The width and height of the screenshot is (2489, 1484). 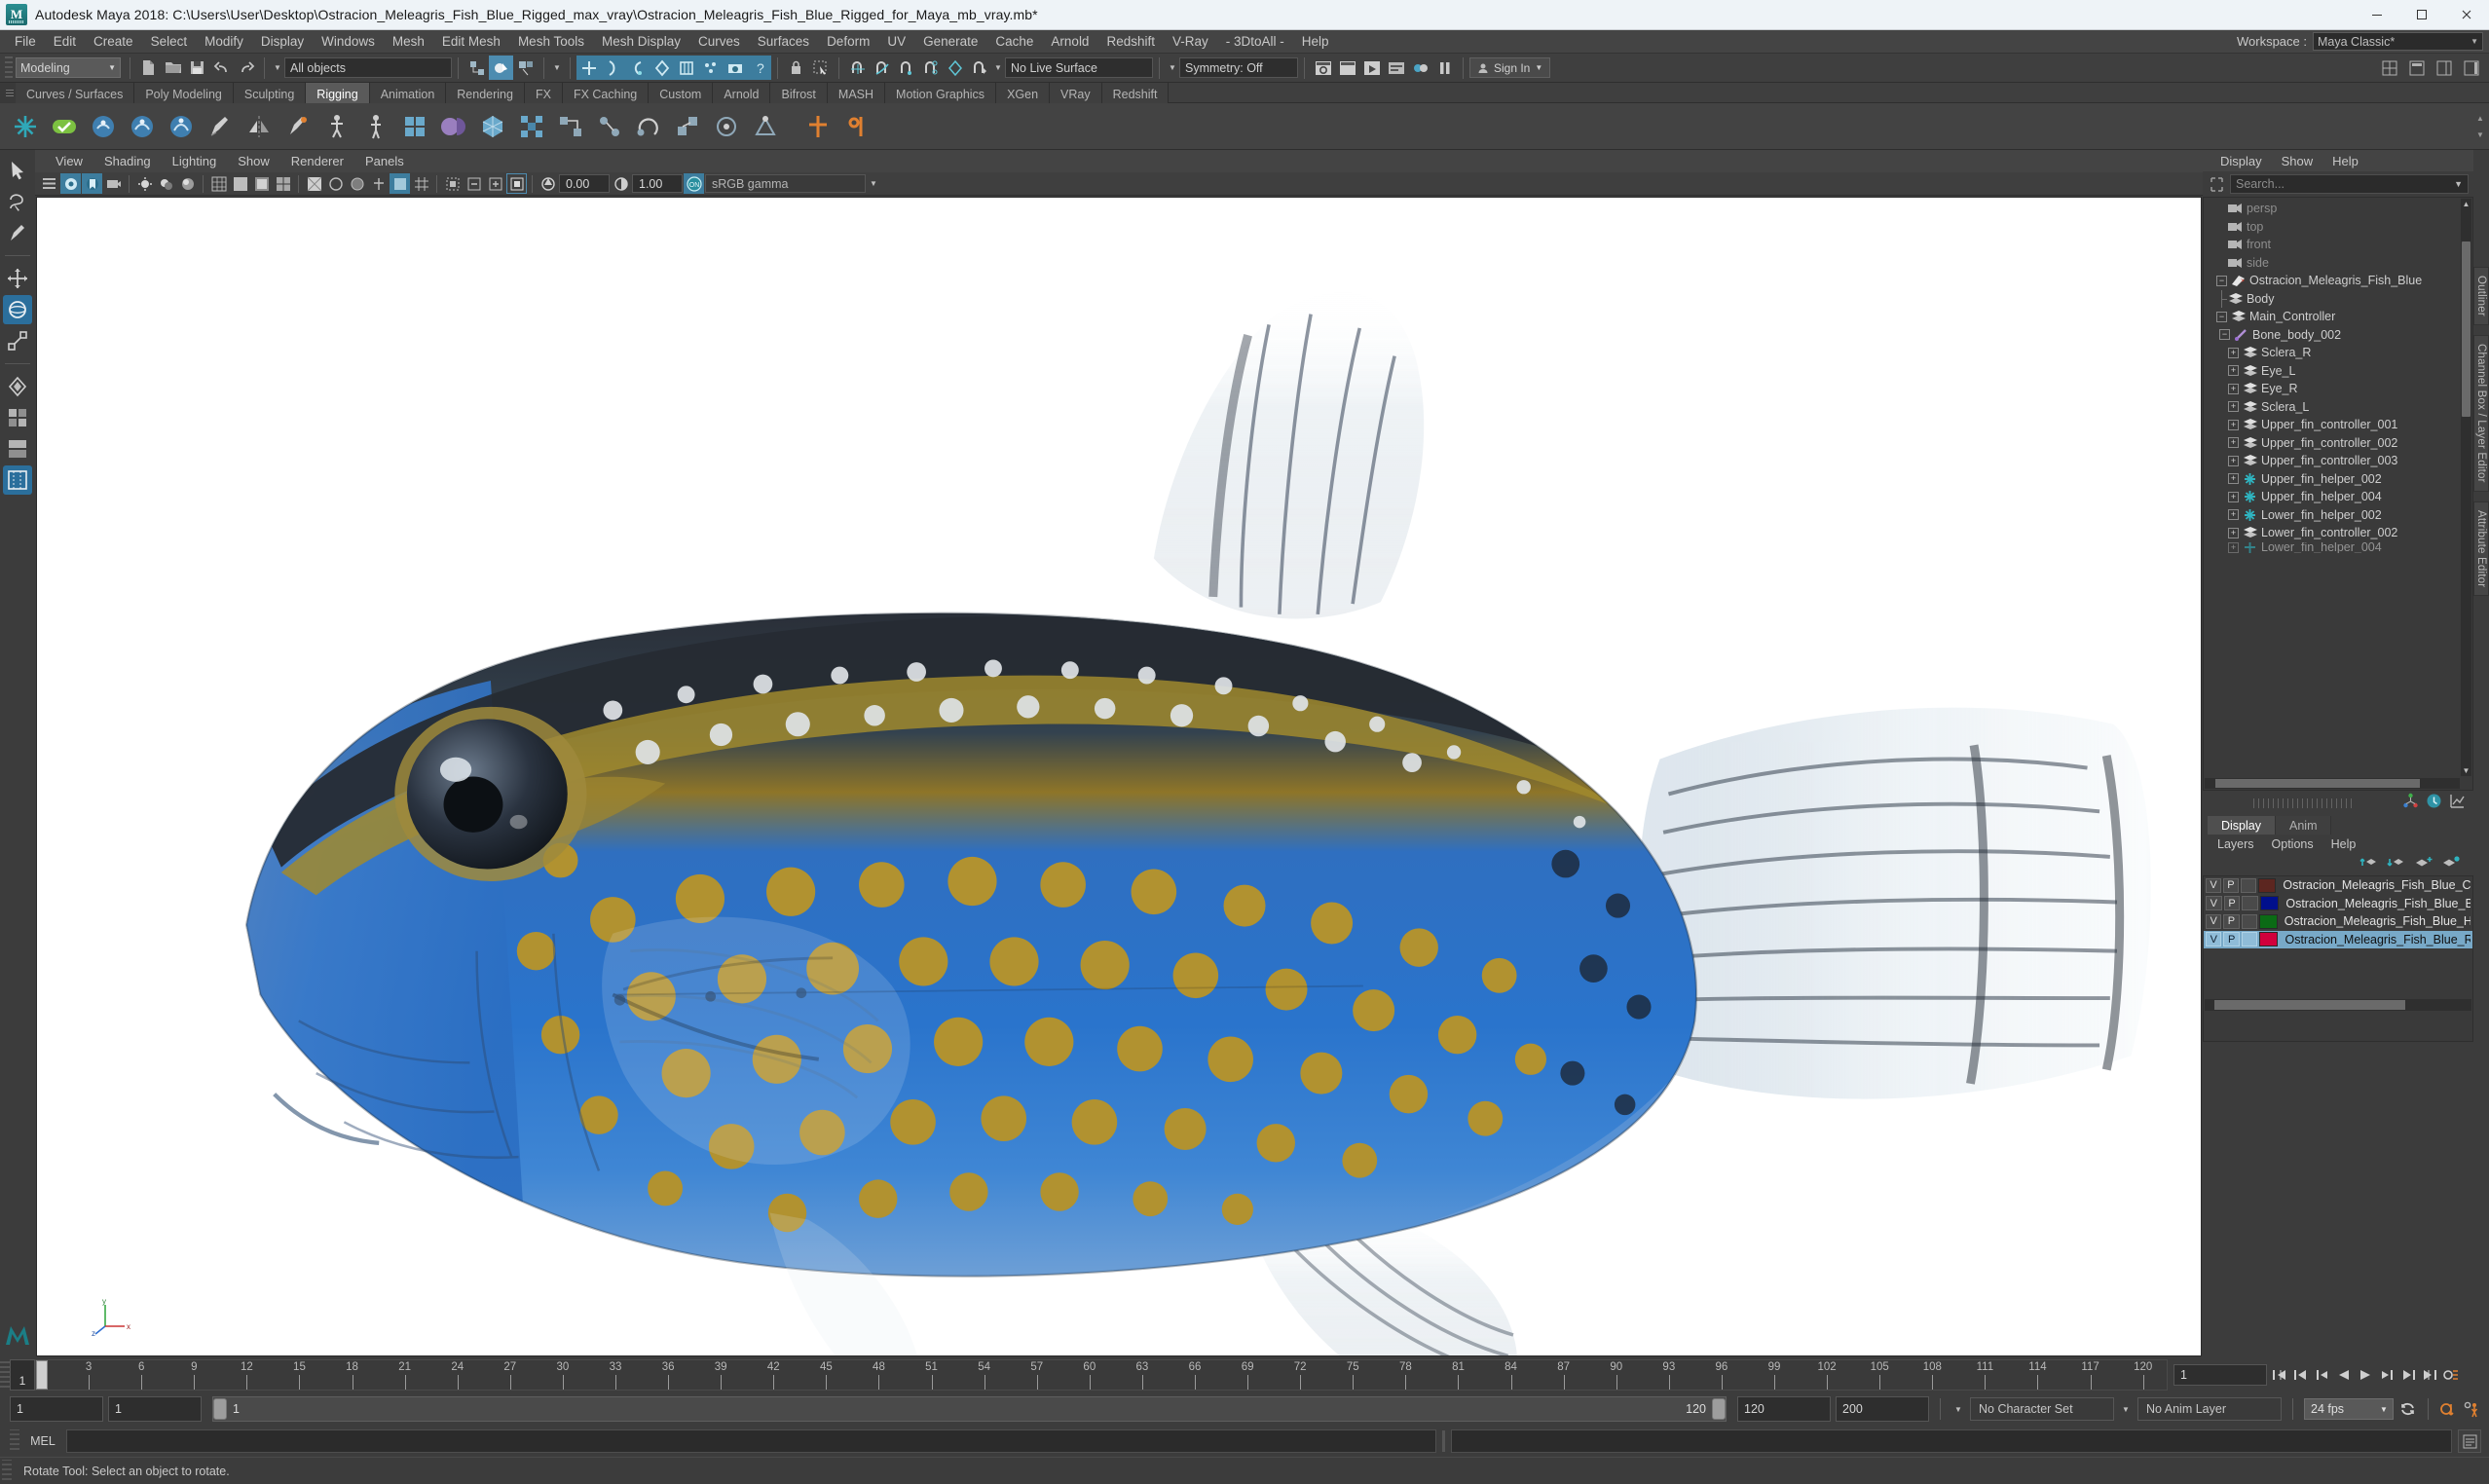 What do you see at coordinates (1130, 41) in the screenshot?
I see `menu-redshift: Redshift` at bounding box center [1130, 41].